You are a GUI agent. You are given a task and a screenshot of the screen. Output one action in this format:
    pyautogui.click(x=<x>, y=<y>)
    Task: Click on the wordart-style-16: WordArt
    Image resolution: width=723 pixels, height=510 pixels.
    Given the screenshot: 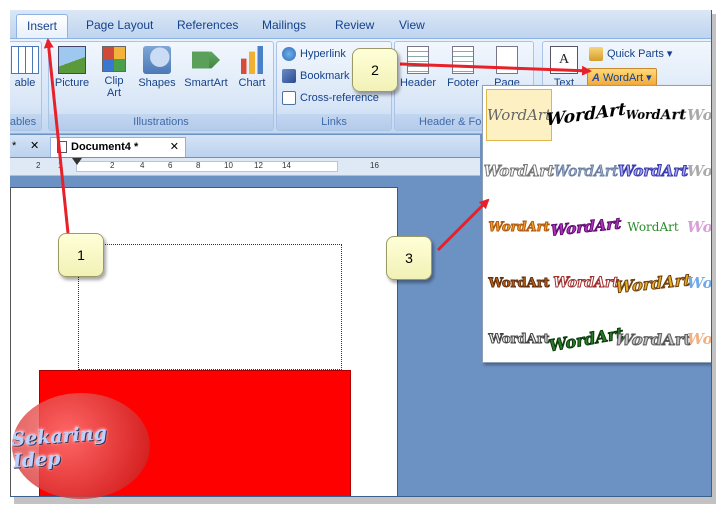 What is the action you would take?
    pyautogui.click(x=699, y=283)
    